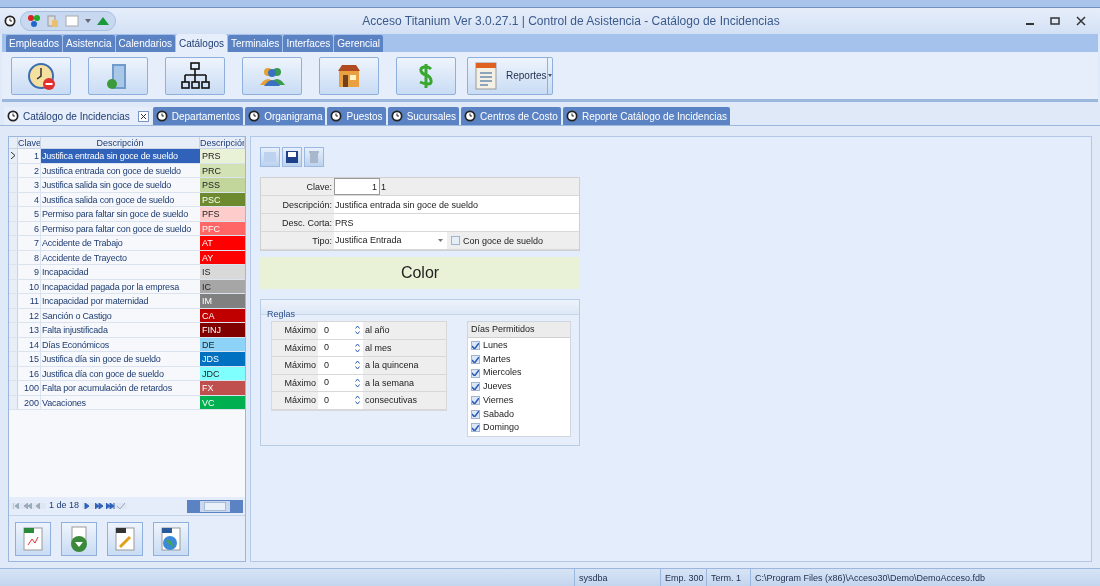 This screenshot has height=586, width=1100. What do you see at coordinates (308, 43) in the screenshot?
I see `ribbon-tab: Interfaces` at bounding box center [308, 43].